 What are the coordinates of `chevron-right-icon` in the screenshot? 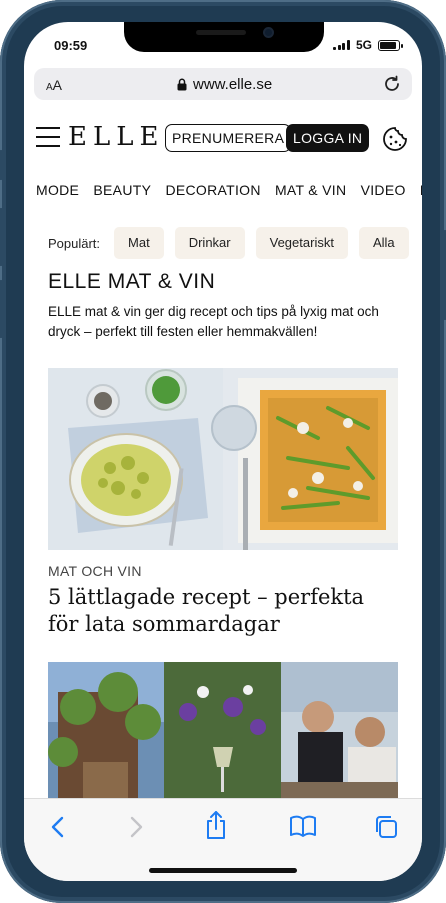 It's located at (136, 829).